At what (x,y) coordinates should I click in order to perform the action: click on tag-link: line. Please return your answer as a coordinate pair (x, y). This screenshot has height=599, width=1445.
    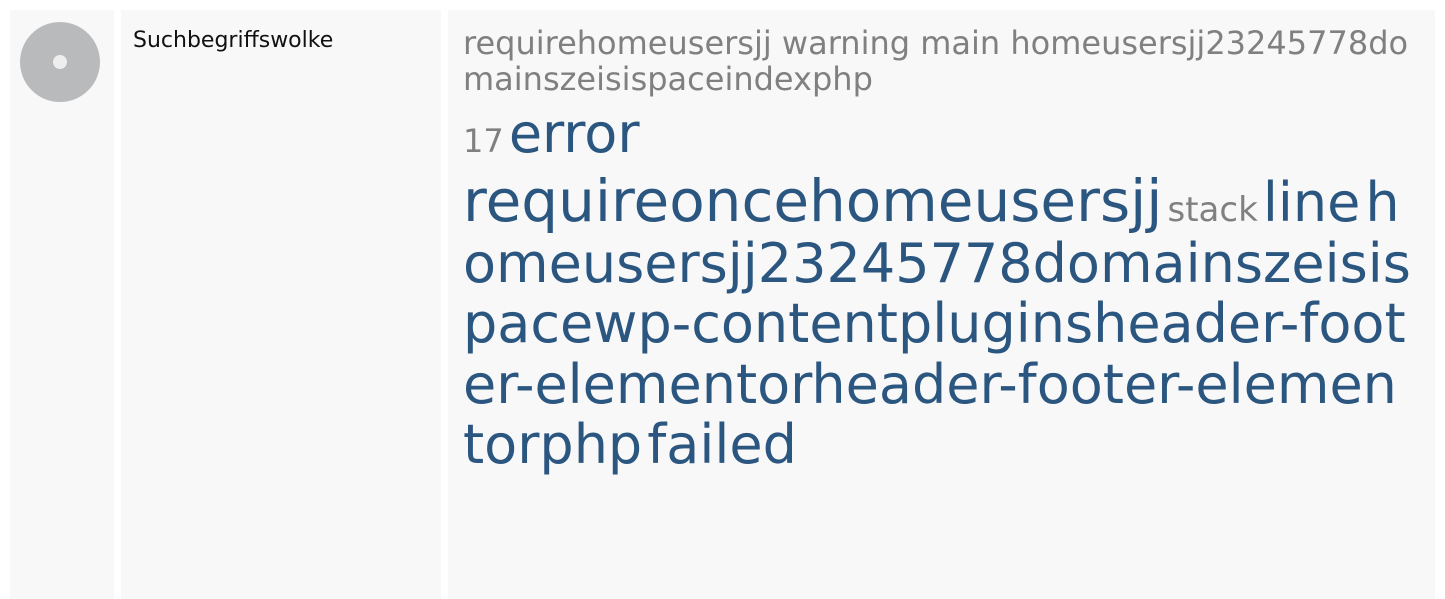
    Looking at the image, I should click on (1311, 202).